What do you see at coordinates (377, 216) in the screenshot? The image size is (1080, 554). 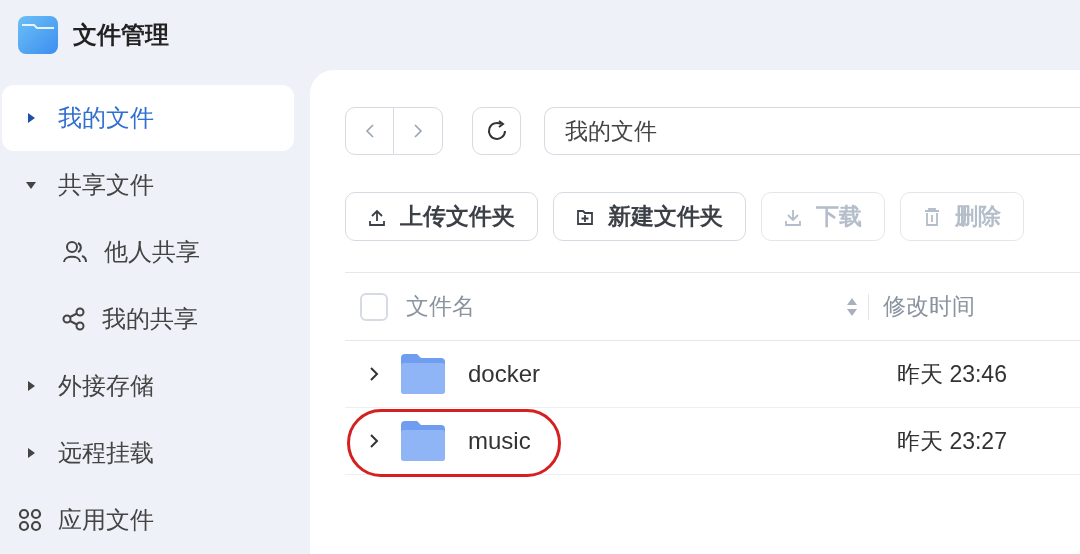 I see `upload-icon` at bounding box center [377, 216].